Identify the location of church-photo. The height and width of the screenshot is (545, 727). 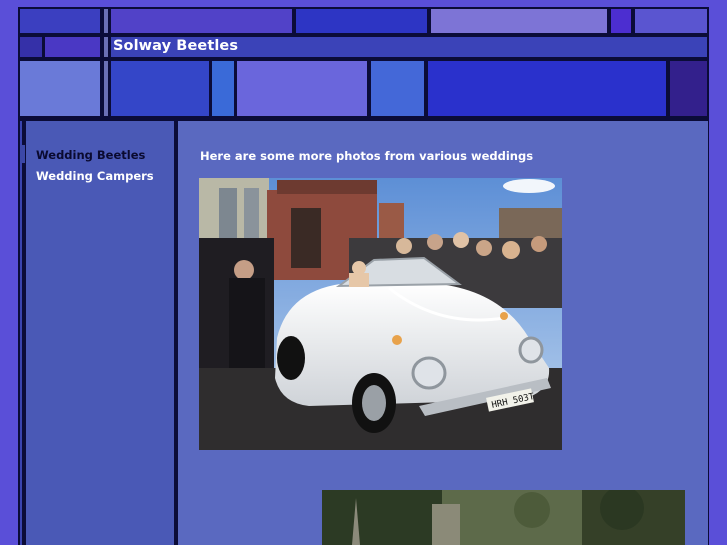
(503, 517).